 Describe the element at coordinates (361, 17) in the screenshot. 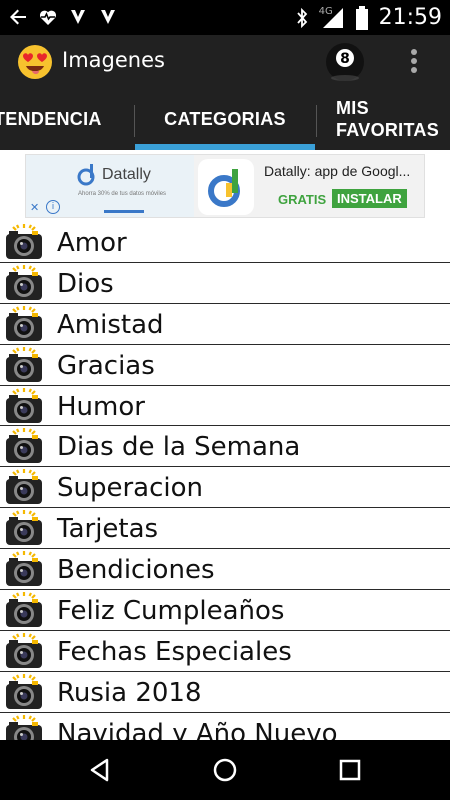

I see `battery-icon` at that location.